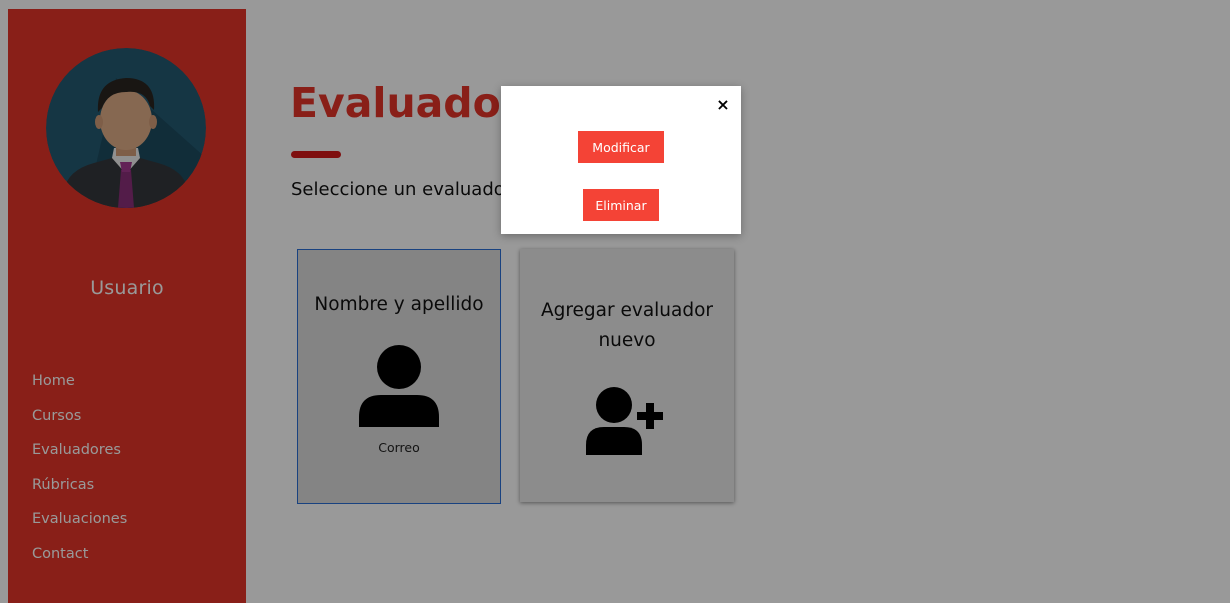 The image size is (1230, 603). I want to click on delete-button: Eliminar, so click(621, 205).